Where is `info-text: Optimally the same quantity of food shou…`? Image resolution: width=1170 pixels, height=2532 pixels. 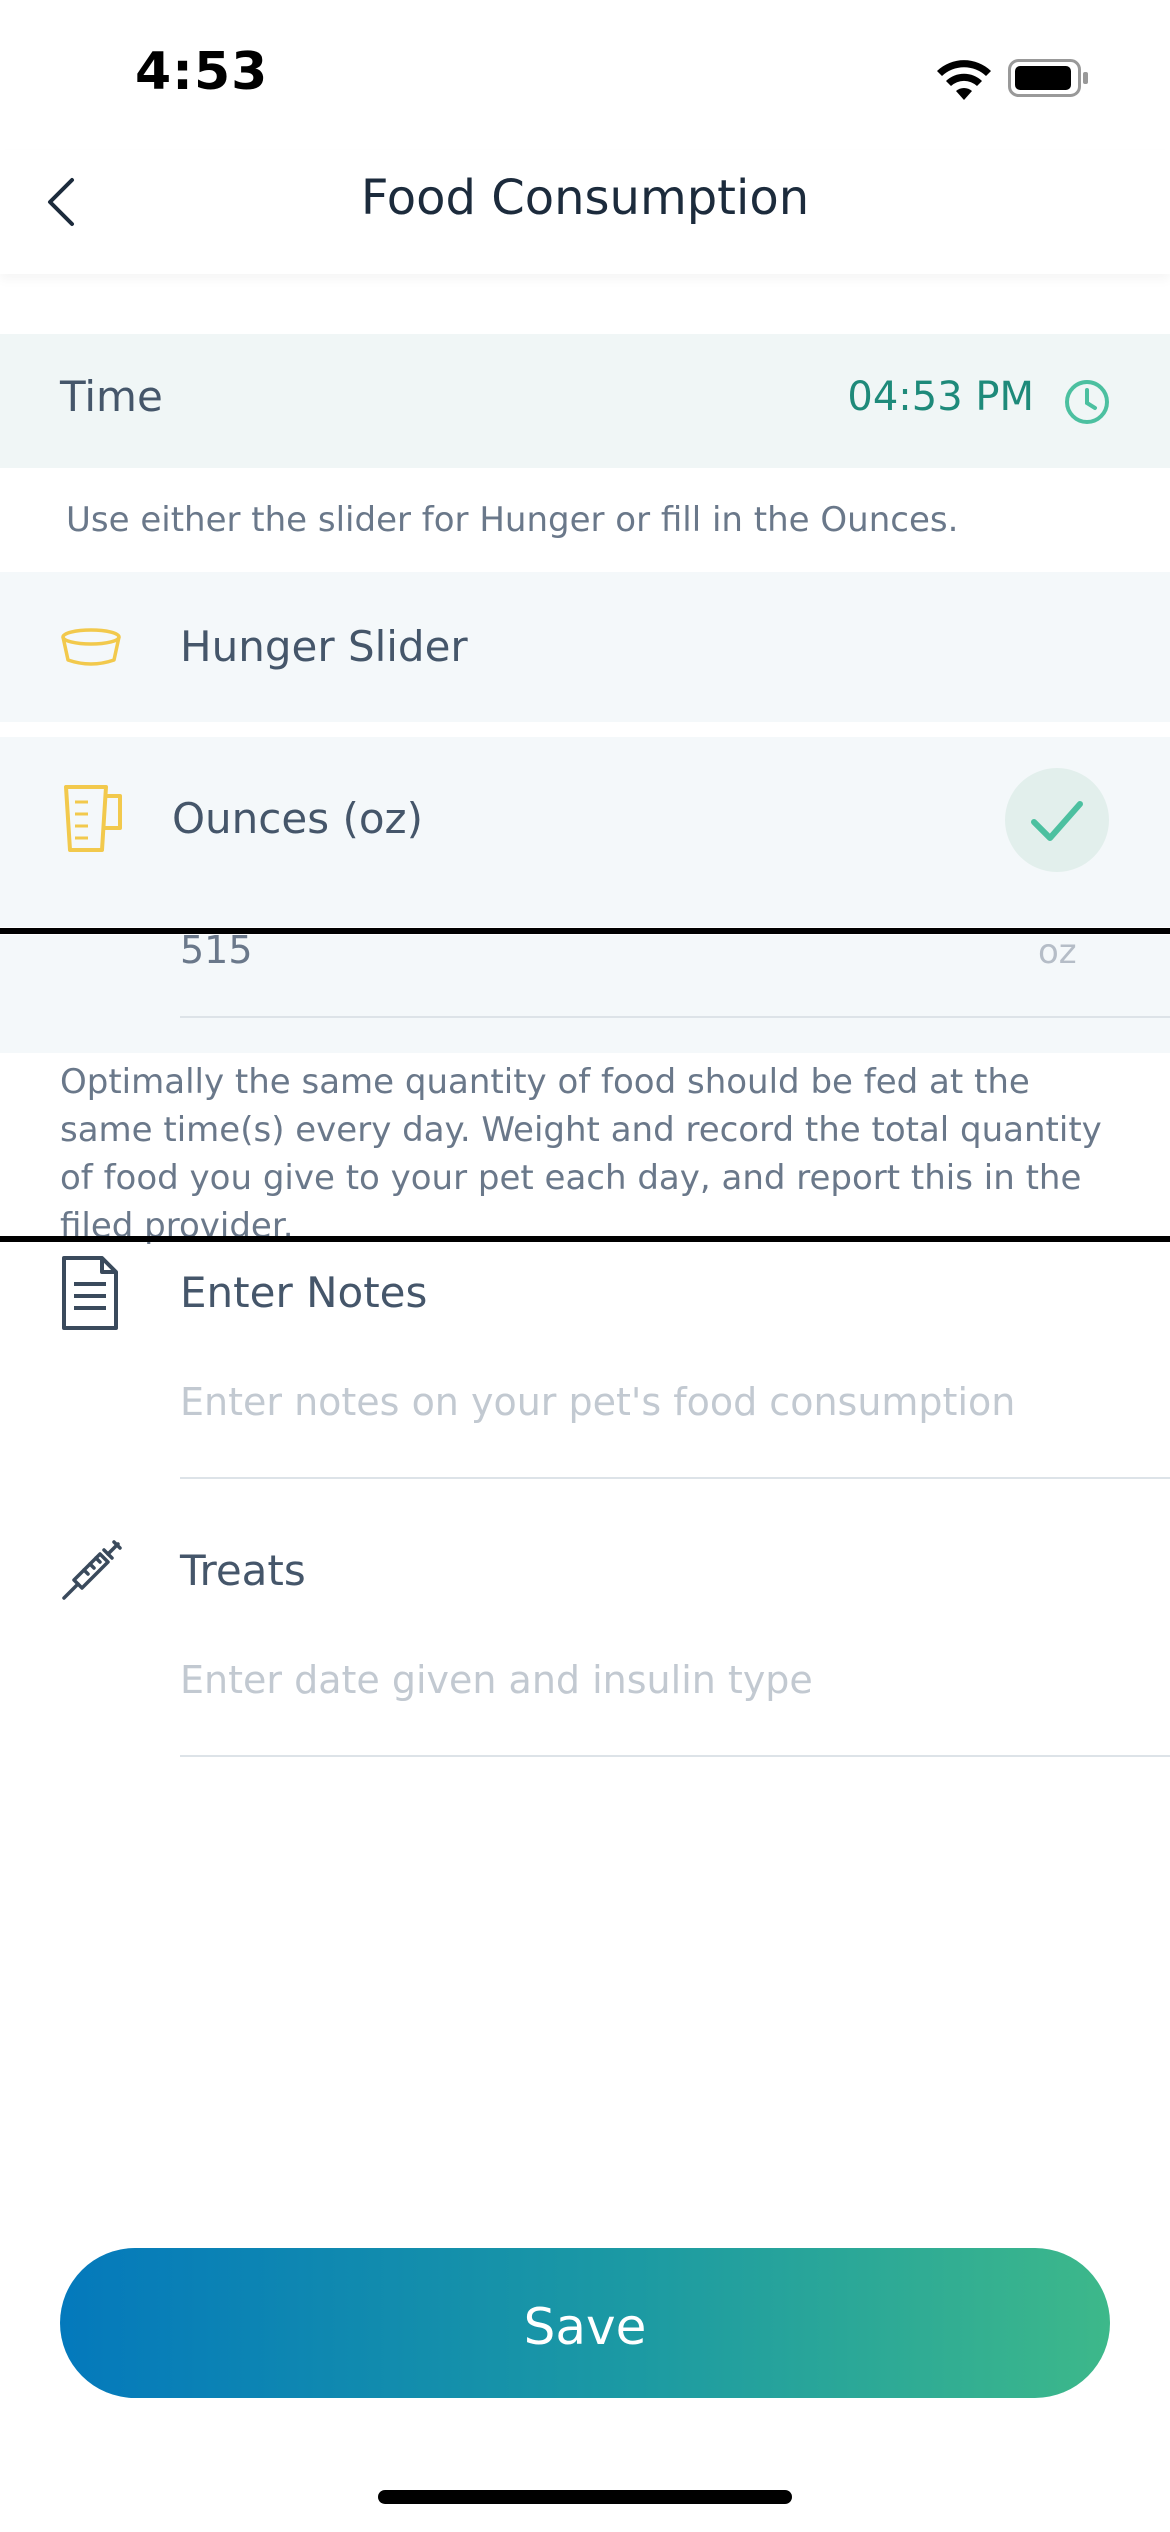
info-text: Optimally the same quantity of food shou… is located at coordinates (581, 1154).